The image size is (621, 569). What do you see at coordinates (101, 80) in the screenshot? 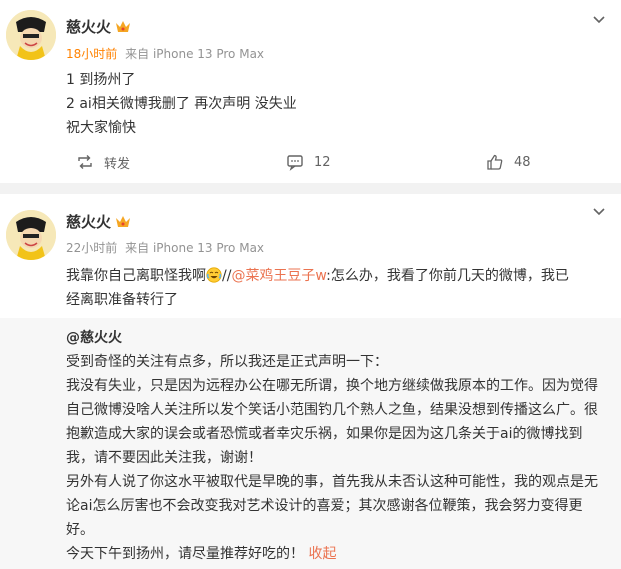
I see `post-line: 1 到扬州了` at bounding box center [101, 80].